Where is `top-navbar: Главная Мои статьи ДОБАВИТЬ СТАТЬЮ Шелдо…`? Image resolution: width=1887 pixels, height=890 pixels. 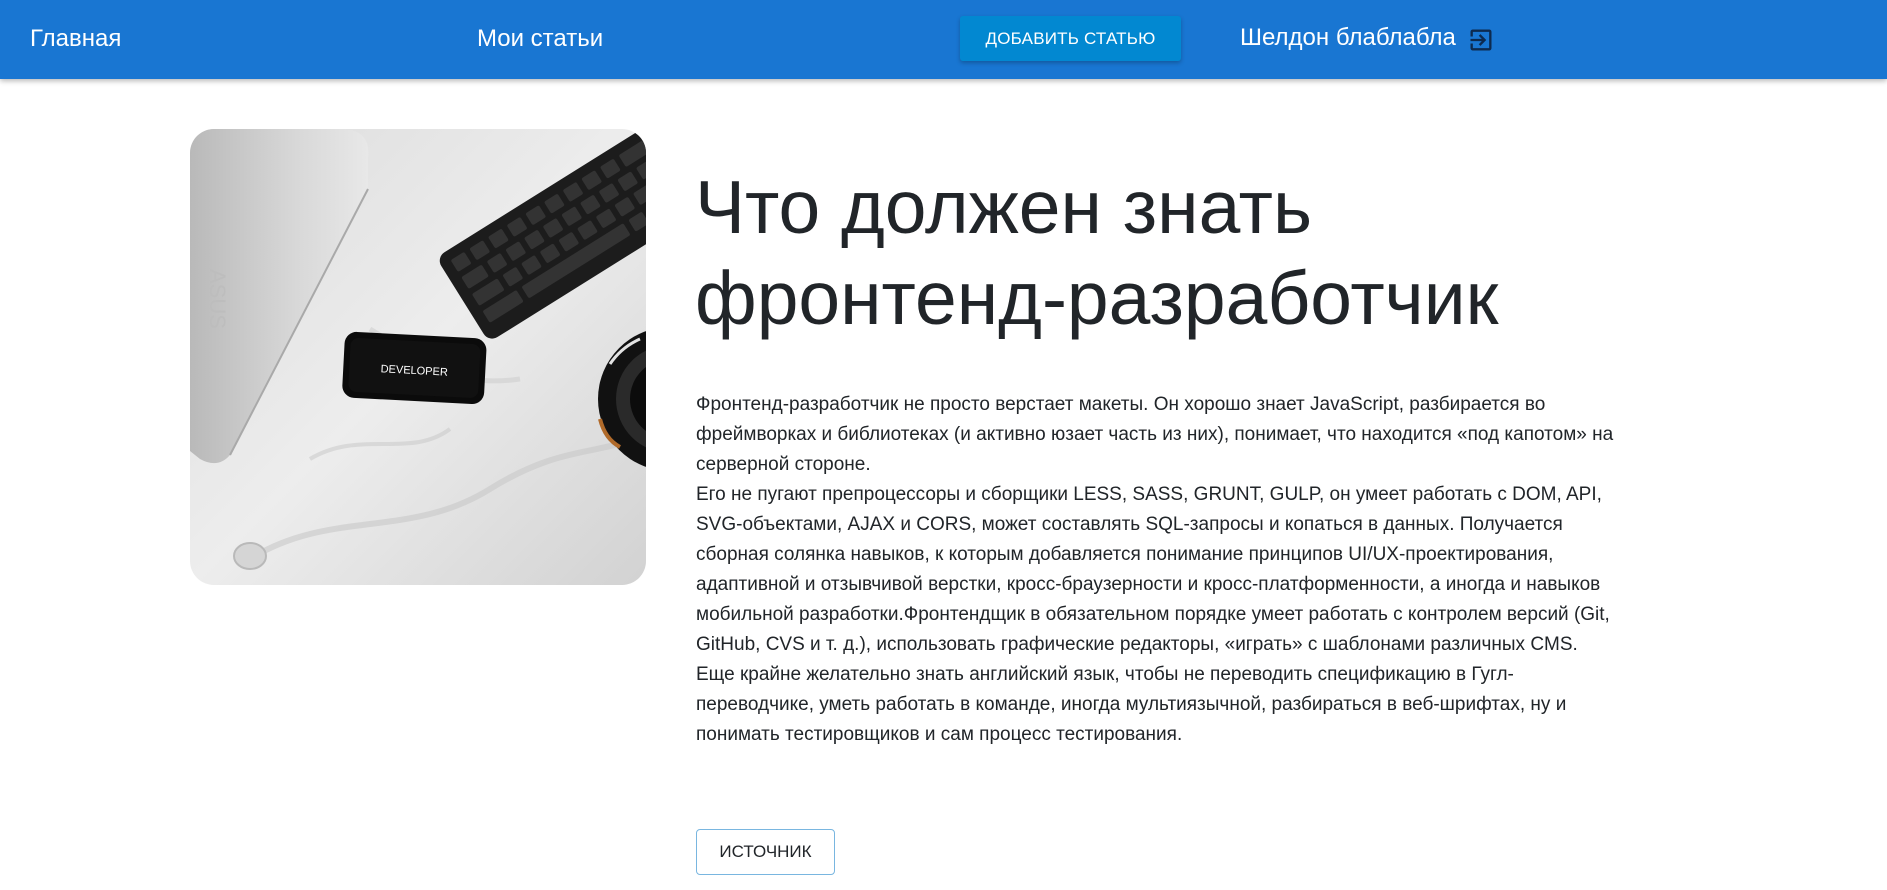 top-navbar: Главная Мои статьи ДОБАВИТЬ СТАТЬЮ Шелдо… is located at coordinates (943, 39).